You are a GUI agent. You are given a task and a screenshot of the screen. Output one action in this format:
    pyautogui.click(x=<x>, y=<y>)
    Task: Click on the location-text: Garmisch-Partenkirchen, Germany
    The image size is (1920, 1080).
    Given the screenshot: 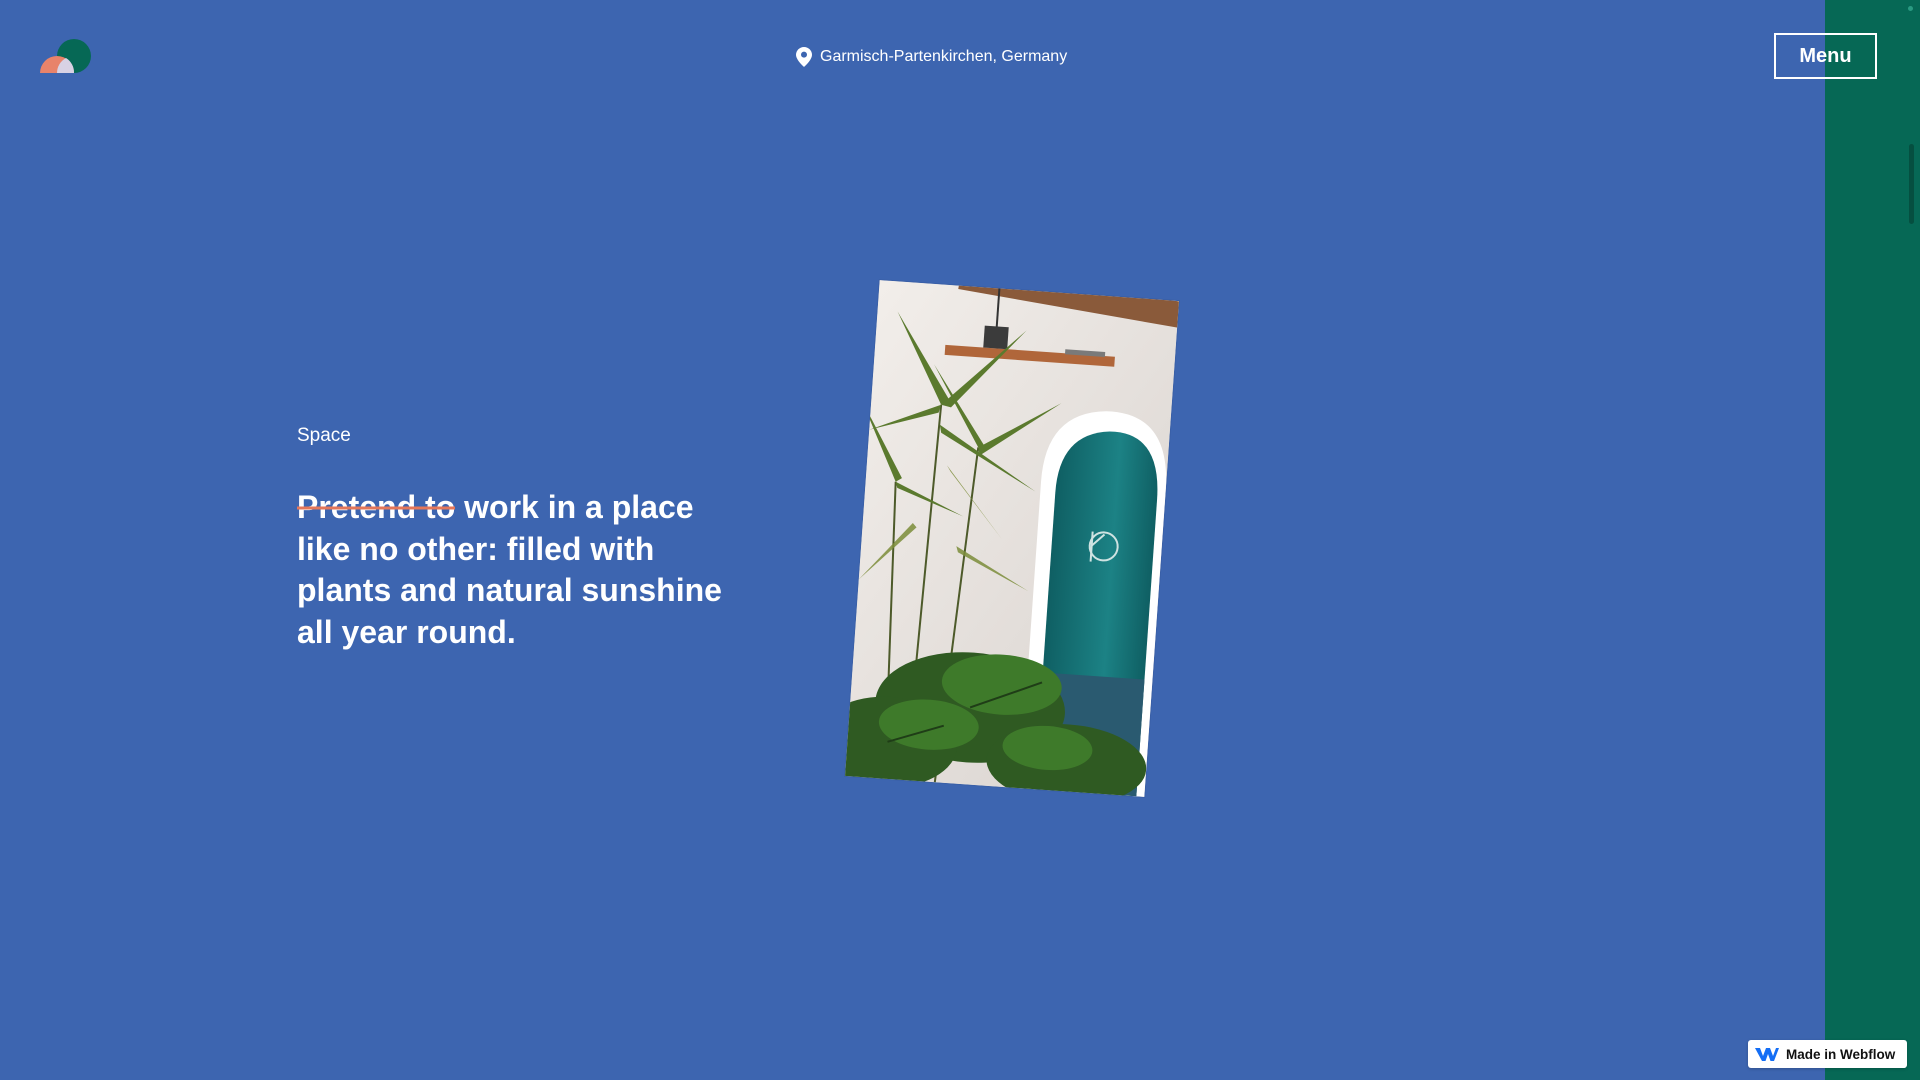 What is the action you would take?
    pyautogui.click(x=944, y=56)
    